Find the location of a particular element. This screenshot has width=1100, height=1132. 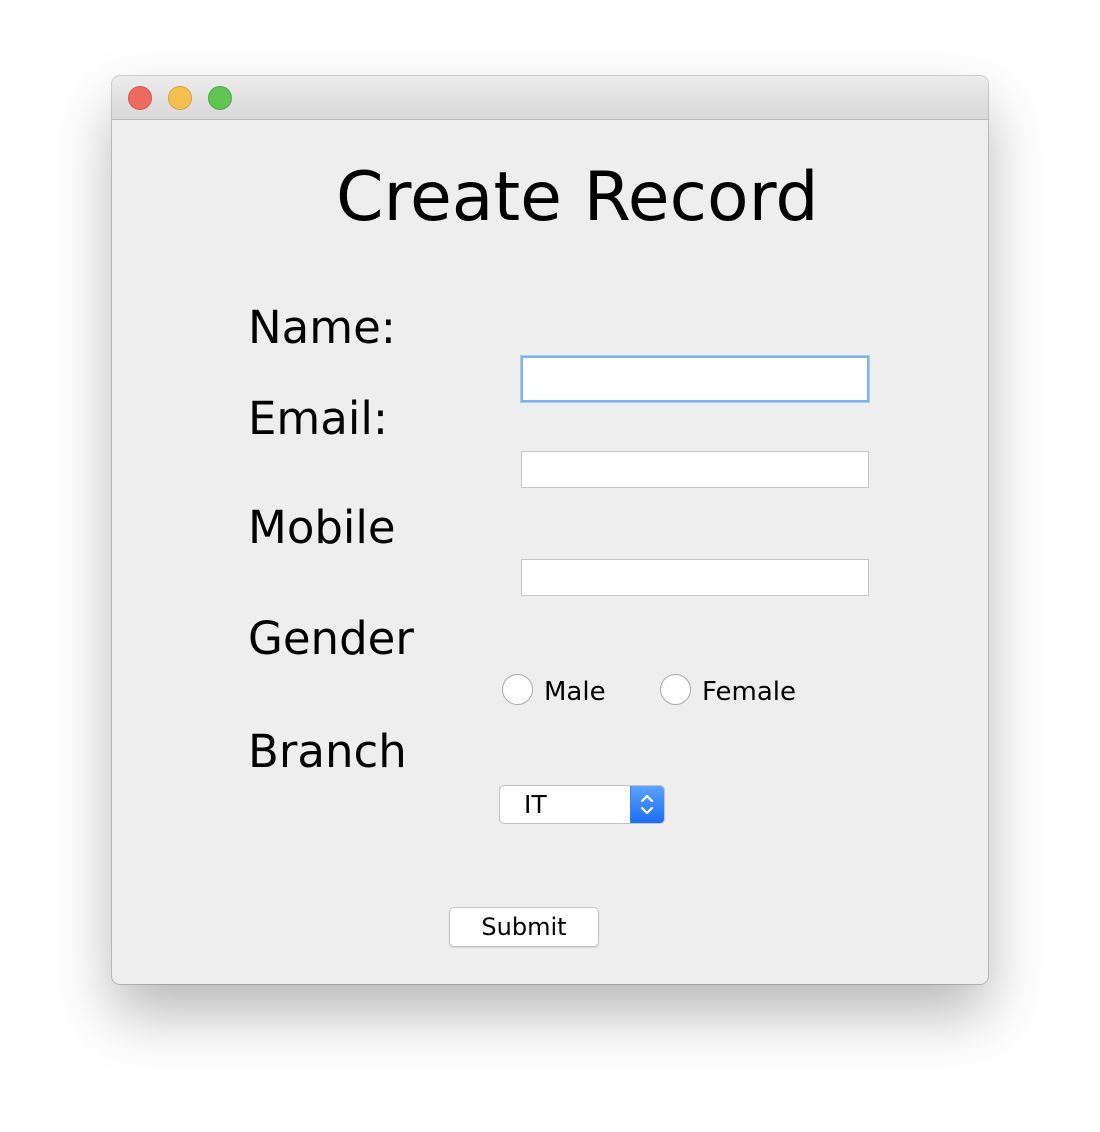

email-label: Email: is located at coordinates (318, 418).